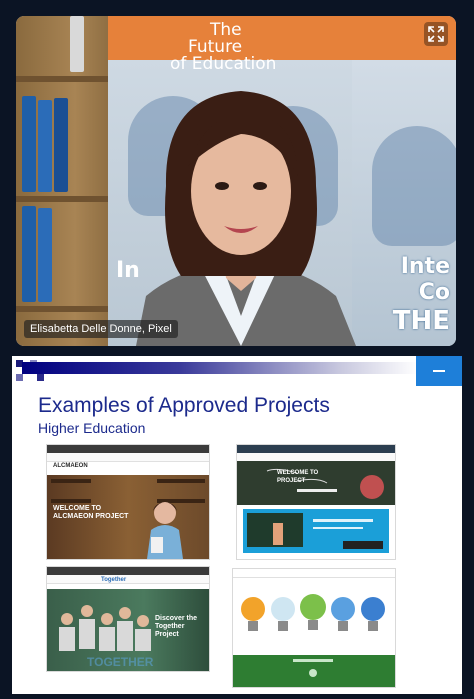 This screenshot has height=699, width=474. I want to click on slide-header-bar, so click(220, 368).